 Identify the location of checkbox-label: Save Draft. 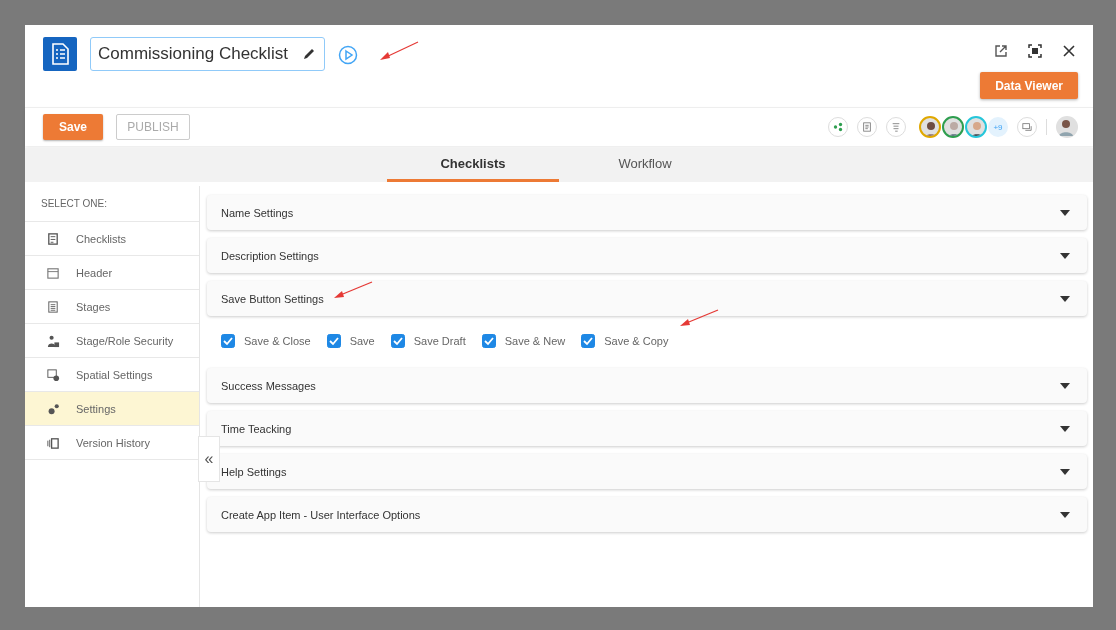
(439, 341).